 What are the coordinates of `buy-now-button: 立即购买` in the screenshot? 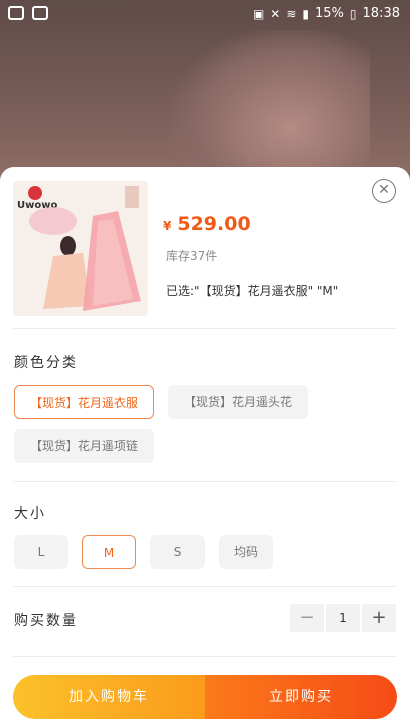 It's located at (301, 697).